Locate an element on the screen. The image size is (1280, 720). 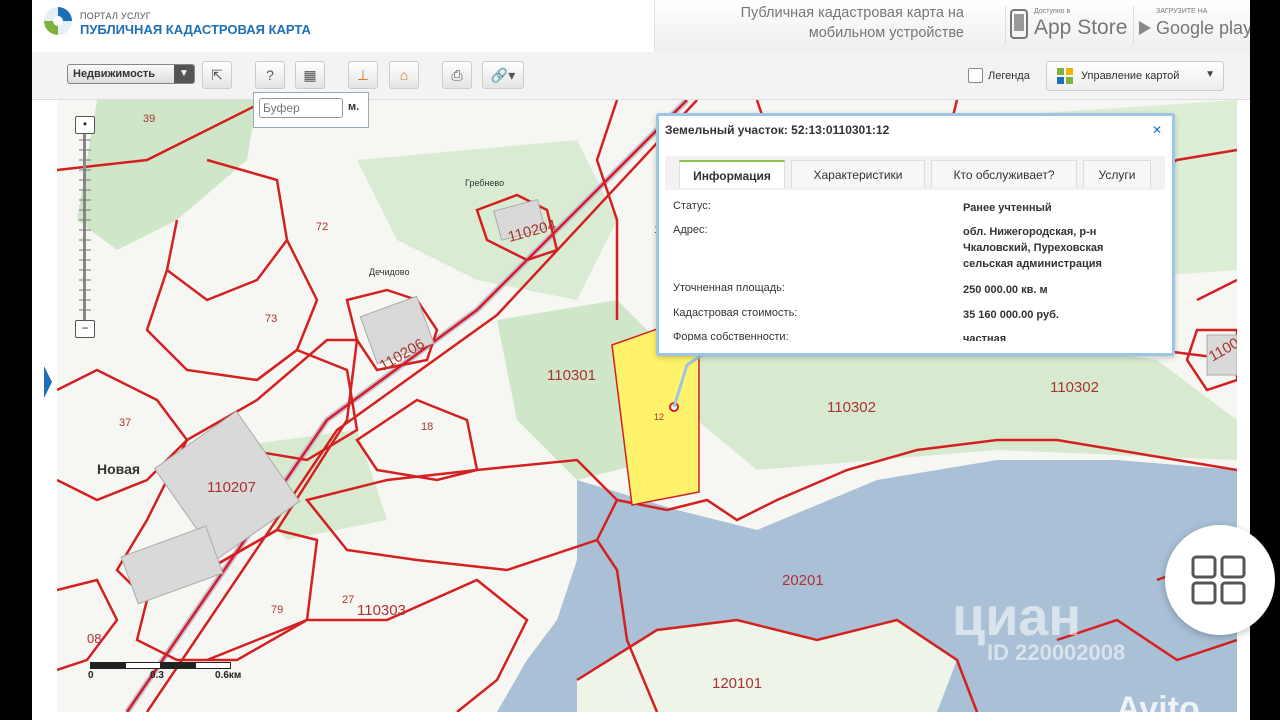
scale-label: 0 is located at coordinates (91, 675).